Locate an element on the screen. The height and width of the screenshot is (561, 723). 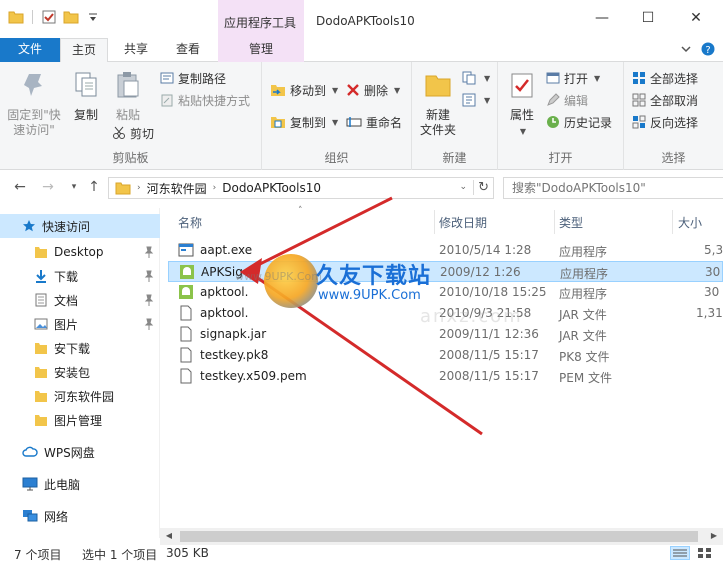
scroll-left-icon: ◀ is located at coordinates (169, 536).